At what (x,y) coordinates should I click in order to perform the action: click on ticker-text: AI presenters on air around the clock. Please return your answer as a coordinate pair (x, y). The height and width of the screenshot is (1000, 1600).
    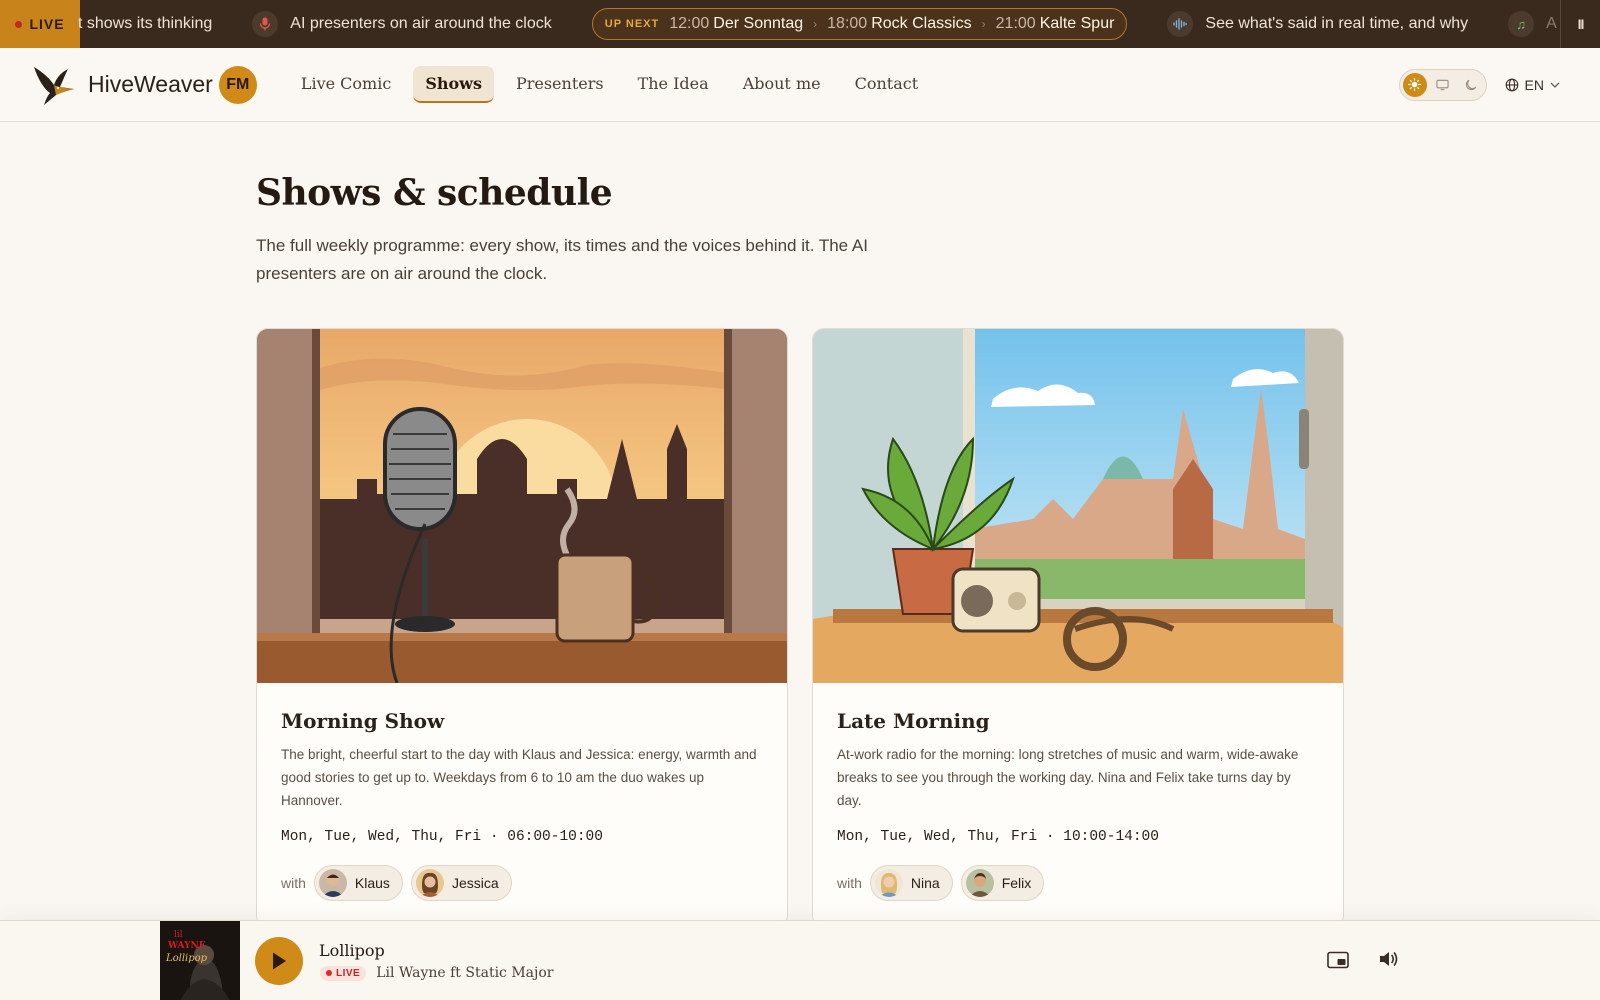
    Looking at the image, I should click on (421, 23).